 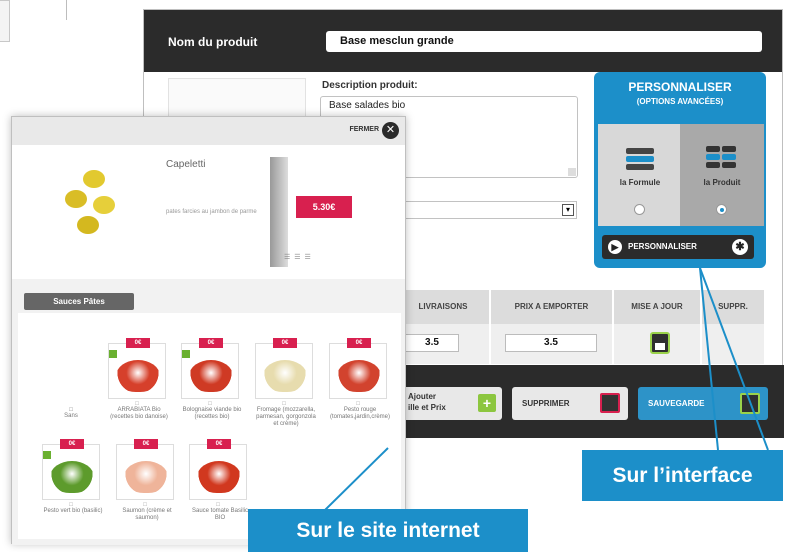 What do you see at coordinates (734, 359) in the screenshot?
I see `interface-connector-b` at bounding box center [734, 359].